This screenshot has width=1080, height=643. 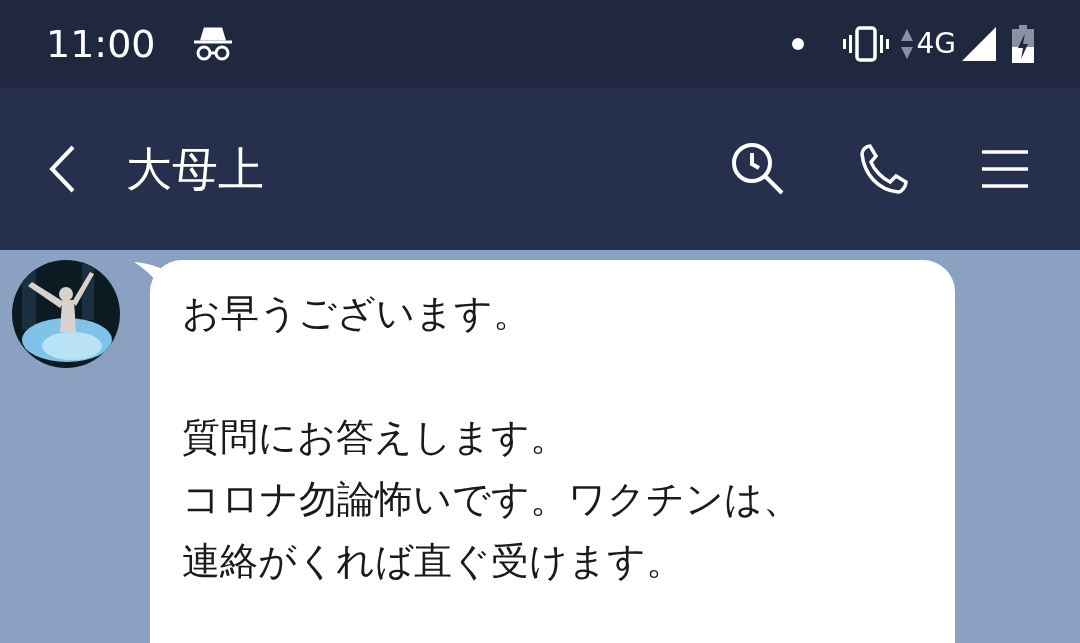 What do you see at coordinates (979, 44) in the screenshot?
I see `signal-icon` at bounding box center [979, 44].